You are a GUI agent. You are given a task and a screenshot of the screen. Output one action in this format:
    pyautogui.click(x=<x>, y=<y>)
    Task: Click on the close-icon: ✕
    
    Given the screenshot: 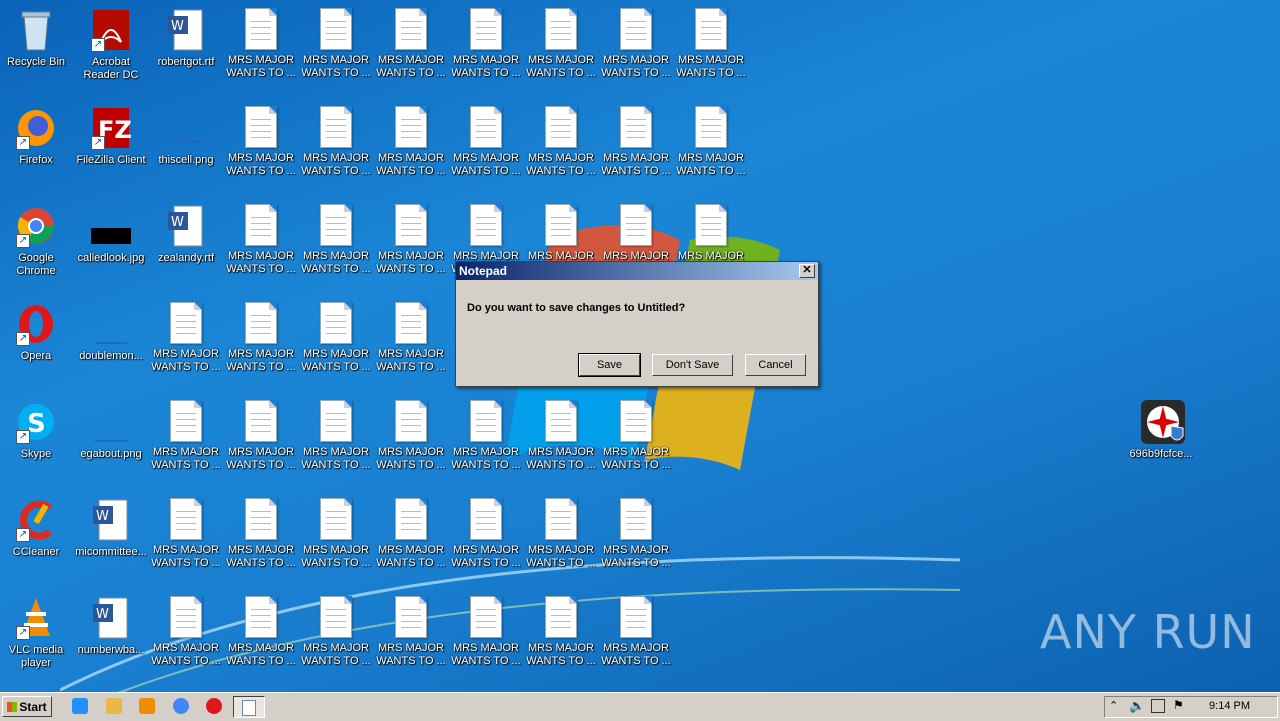 What is the action you would take?
    pyautogui.click(x=807, y=271)
    